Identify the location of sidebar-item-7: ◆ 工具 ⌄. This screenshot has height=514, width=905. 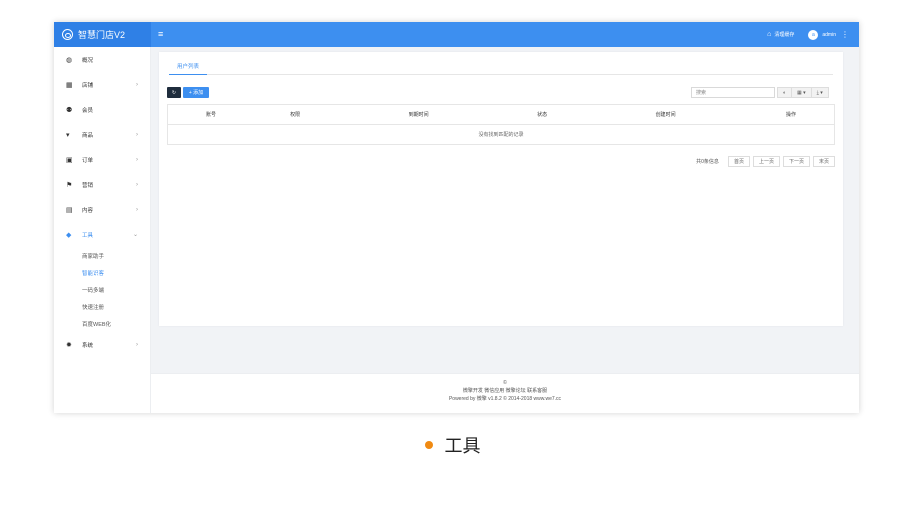
(102, 234).